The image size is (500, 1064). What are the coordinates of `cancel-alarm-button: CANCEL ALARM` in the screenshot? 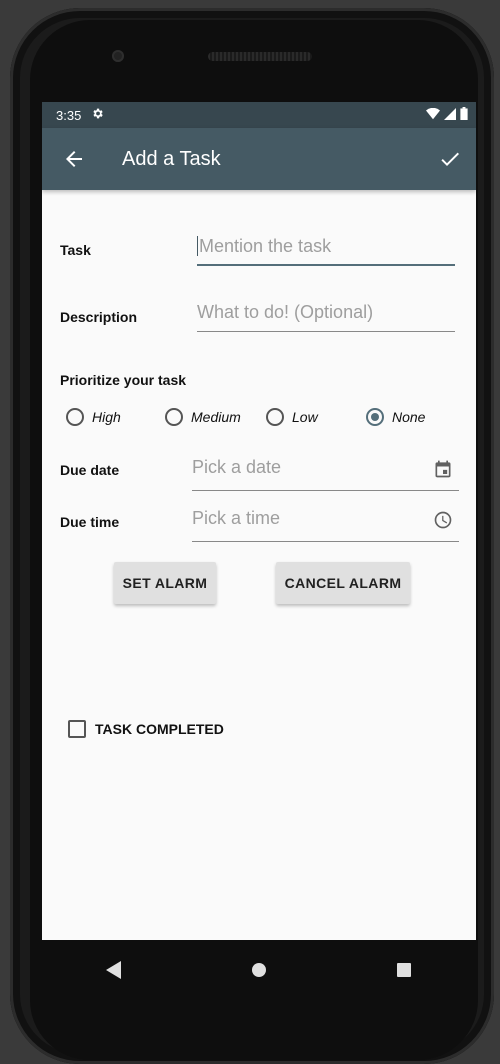 It's located at (343, 583).